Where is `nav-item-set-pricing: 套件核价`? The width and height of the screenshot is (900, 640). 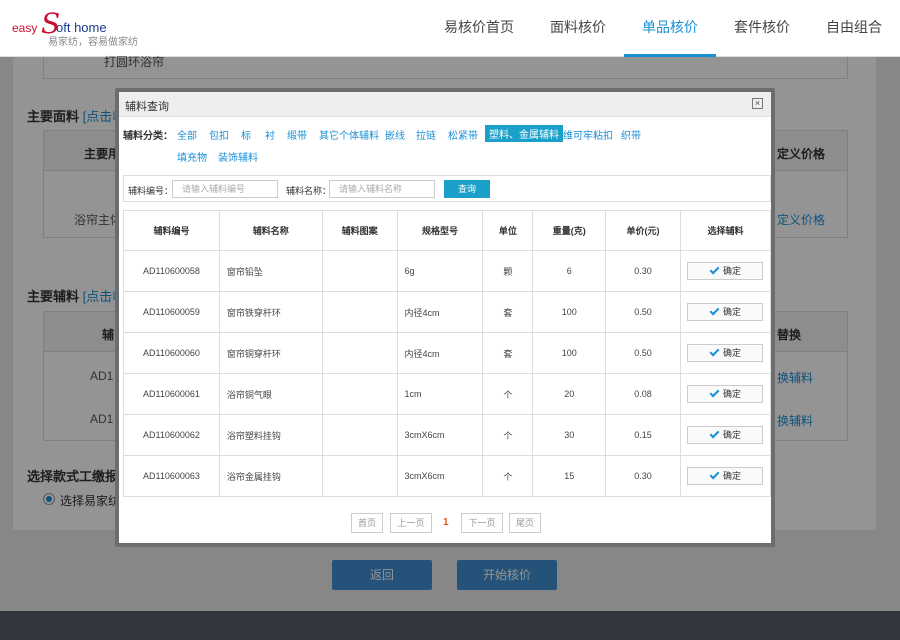 nav-item-set-pricing: 套件核价 is located at coordinates (762, 28).